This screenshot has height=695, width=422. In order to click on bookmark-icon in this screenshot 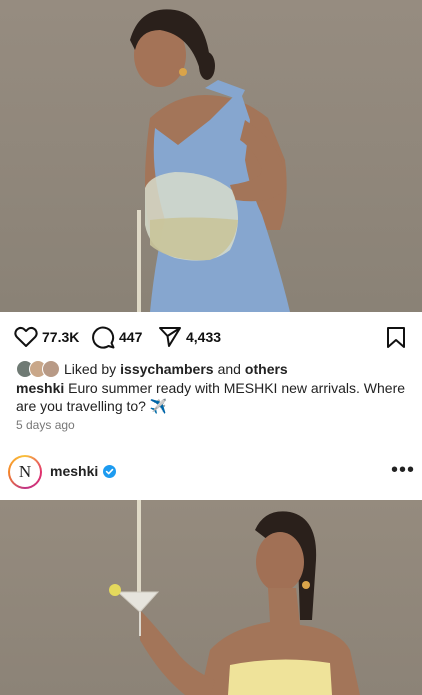, I will do `click(396, 337)`.